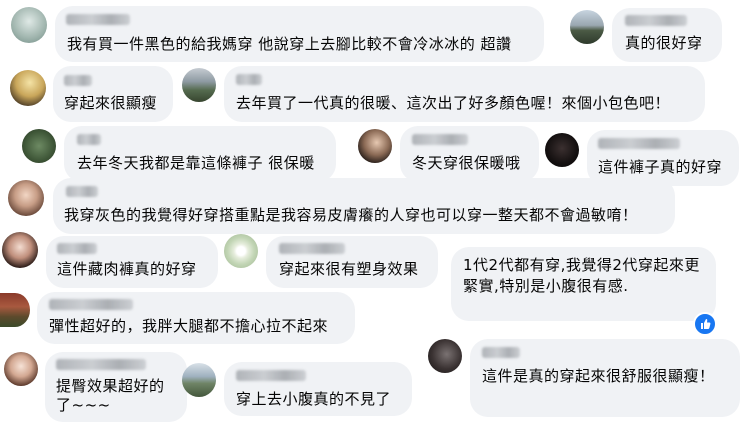 The height and width of the screenshot is (422, 750). What do you see at coordinates (598, 376) in the screenshot?
I see `comment-text: 這件是真的穿起來很舒服很顯瘦！` at bounding box center [598, 376].